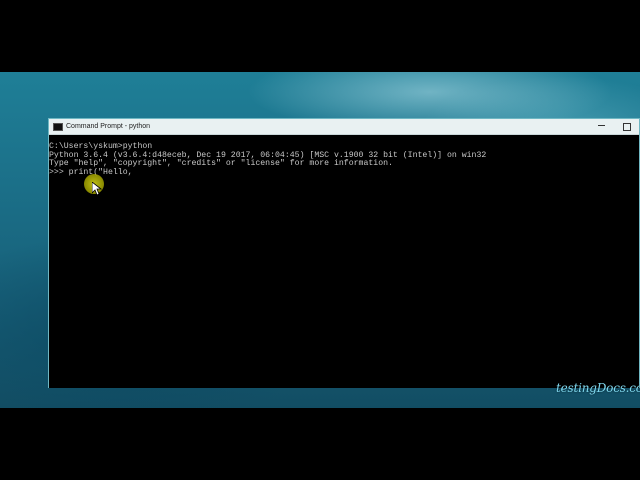 The height and width of the screenshot is (480, 640). I want to click on mouse-pointer-icon, so click(97, 189).